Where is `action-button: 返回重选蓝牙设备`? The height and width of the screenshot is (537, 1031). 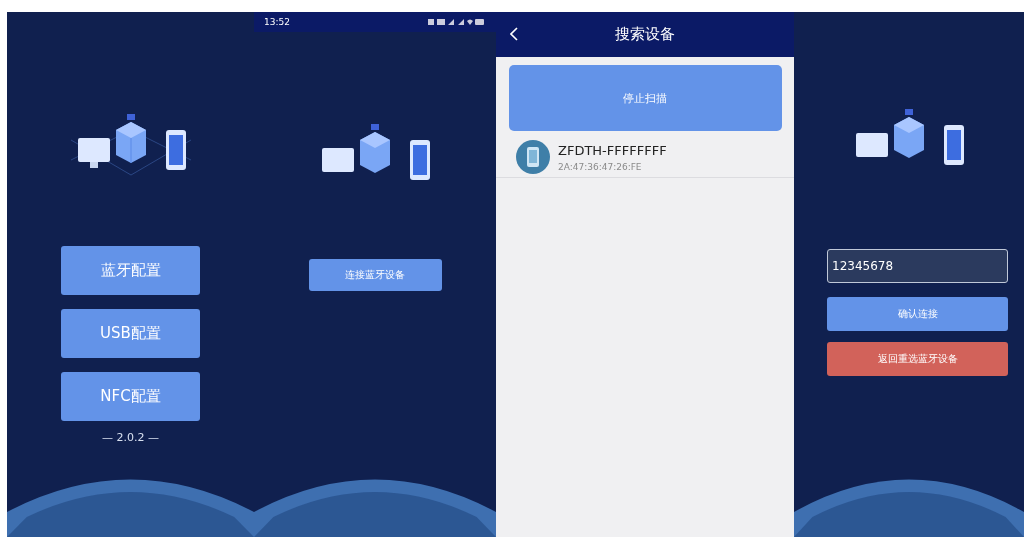
action-button: 返回重选蓝牙设备 is located at coordinates (917, 359).